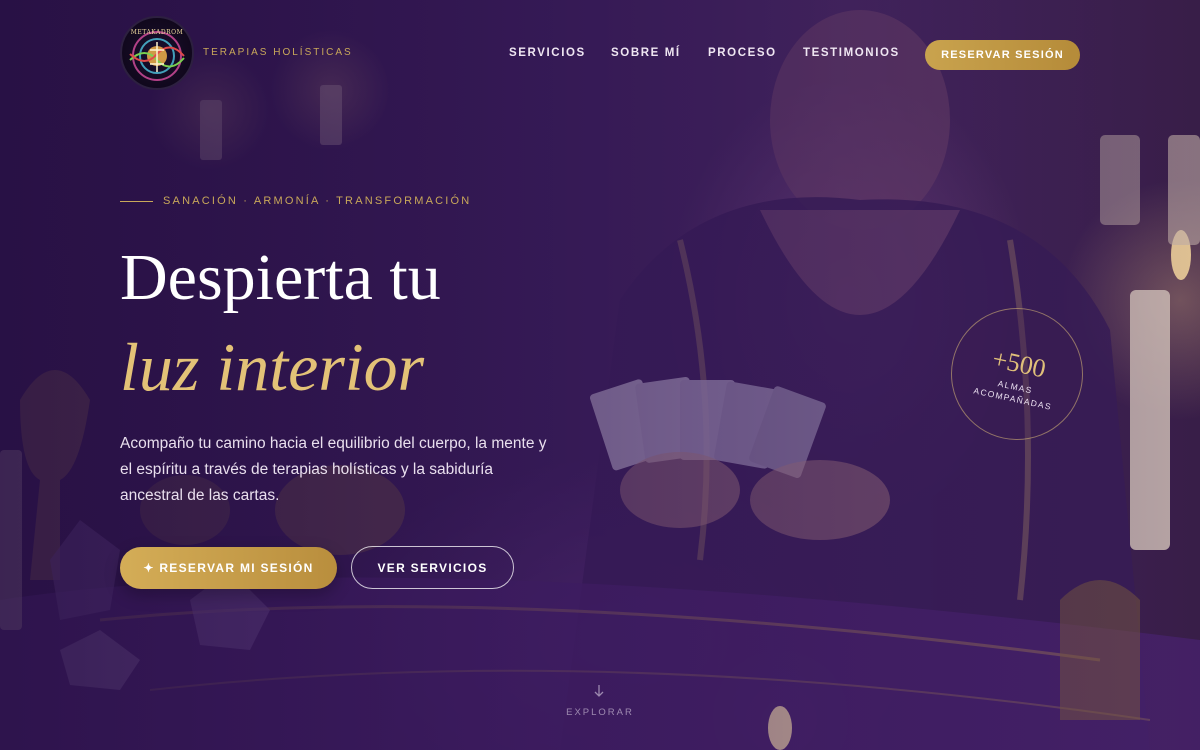 The image size is (1200, 750). Describe the element at coordinates (646, 53) in the screenshot. I see `nav-item-sobre-mi: SOBRE MÍ` at that location.